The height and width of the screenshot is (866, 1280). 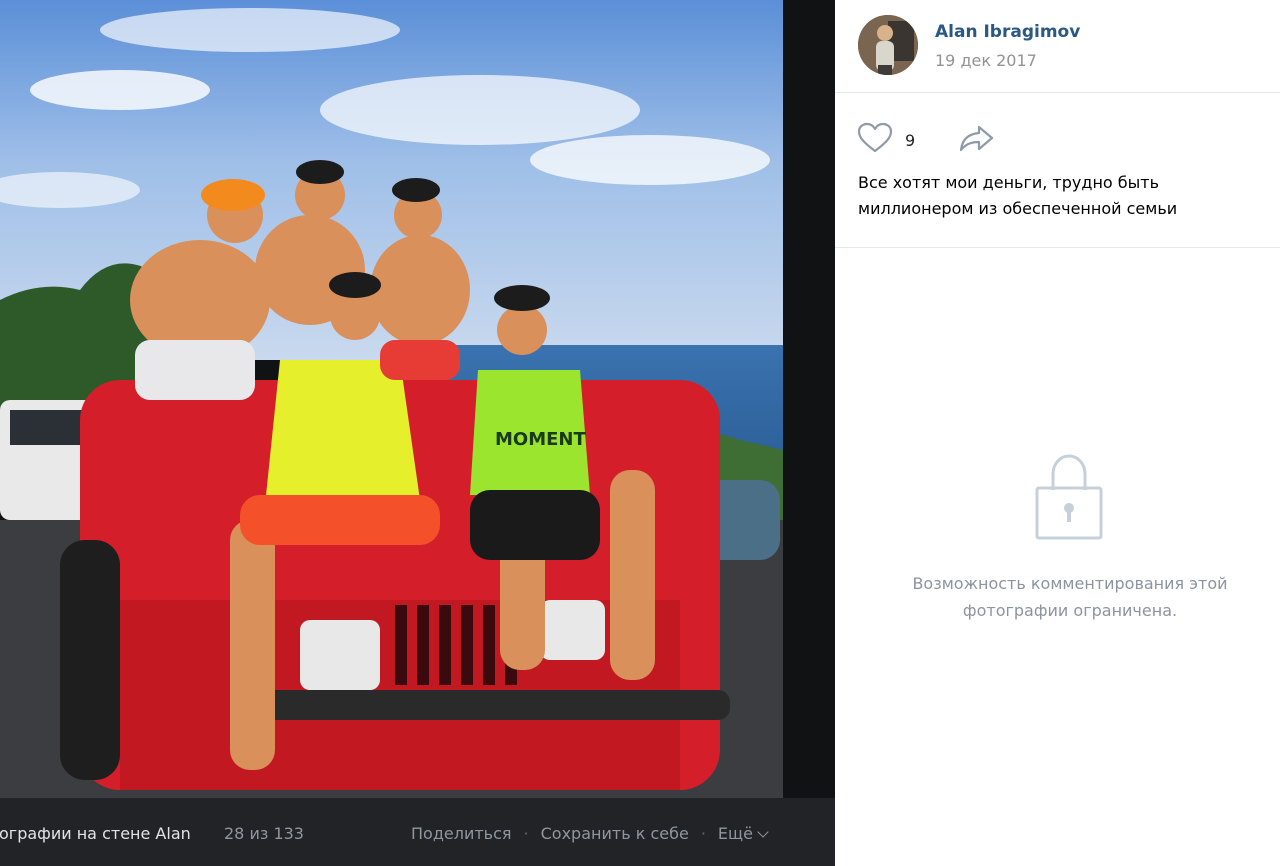 What do you see at coordinates (461, 833) in the screenshot?
I see `share-button: Поделиться` at bounding box center [461, 833].